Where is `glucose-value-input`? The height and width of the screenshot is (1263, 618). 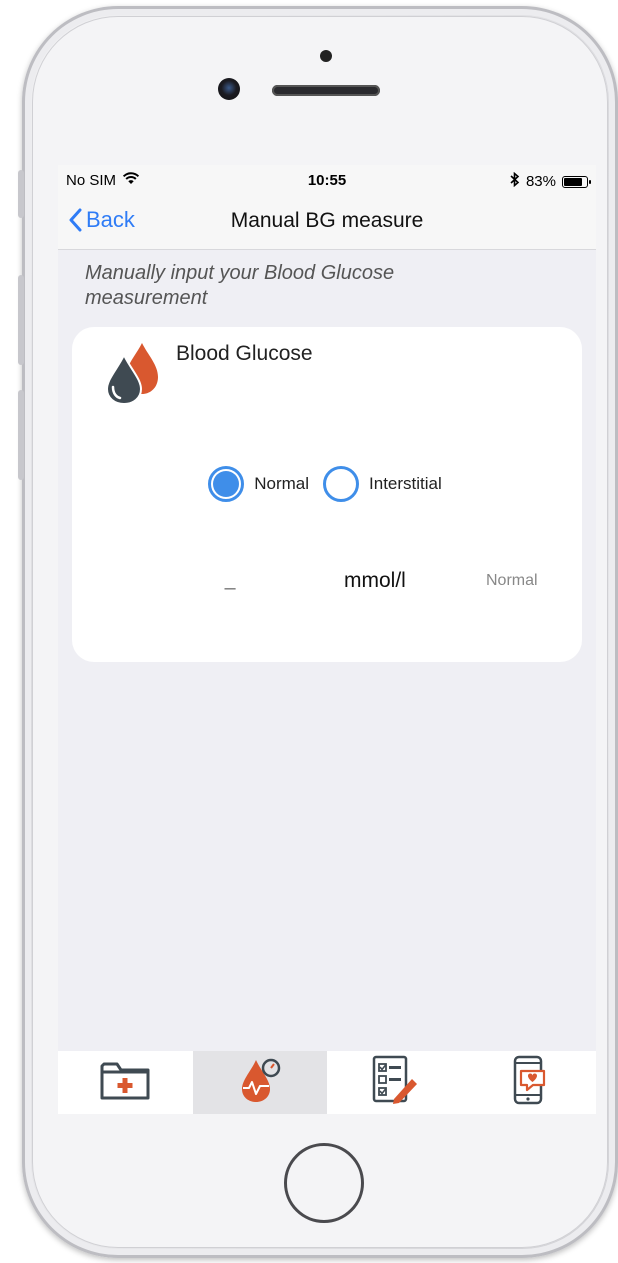
glucose-value-input is located at coordinates (230, 588).